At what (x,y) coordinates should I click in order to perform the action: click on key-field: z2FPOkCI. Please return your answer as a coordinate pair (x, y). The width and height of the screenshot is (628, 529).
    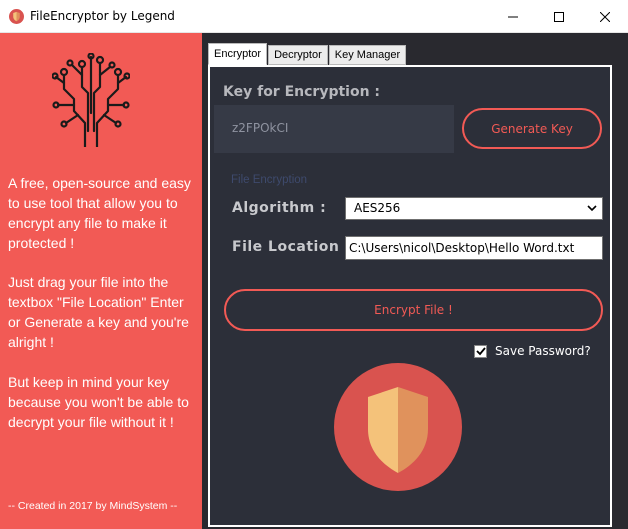
    Looking at the image, I should click on (334, 129).